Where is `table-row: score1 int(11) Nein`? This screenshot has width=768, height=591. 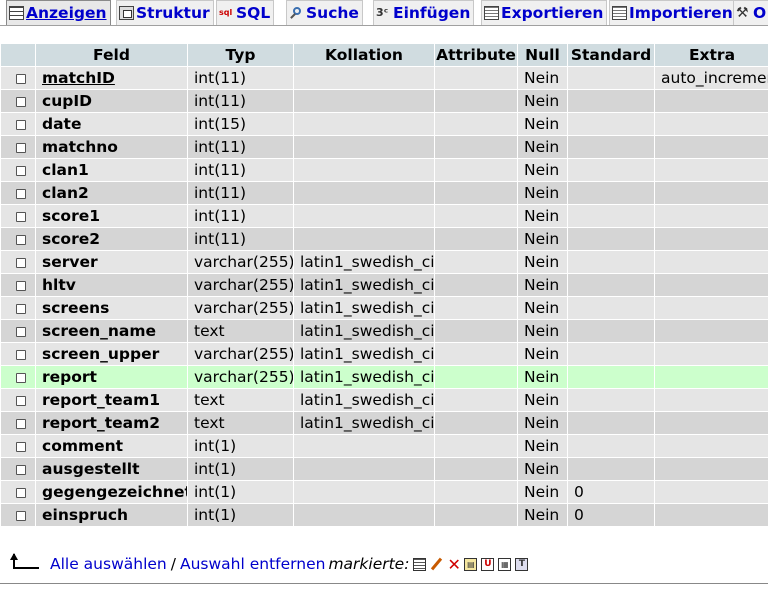
table-row: score1 int(11) Nein is located at coordinates (384, 216).